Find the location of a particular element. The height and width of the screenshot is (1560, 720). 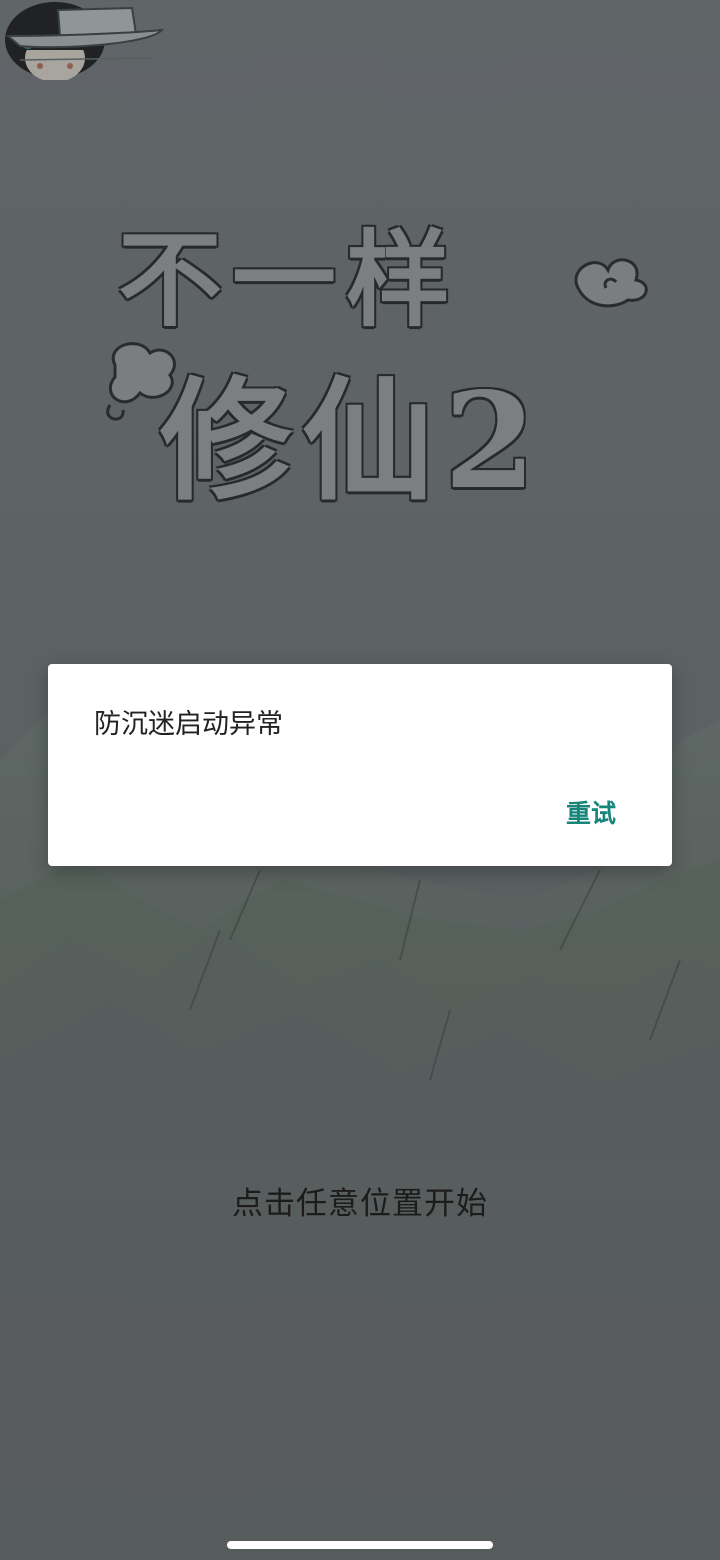

retry-button: 重试 is located at coordinates (591, 812).